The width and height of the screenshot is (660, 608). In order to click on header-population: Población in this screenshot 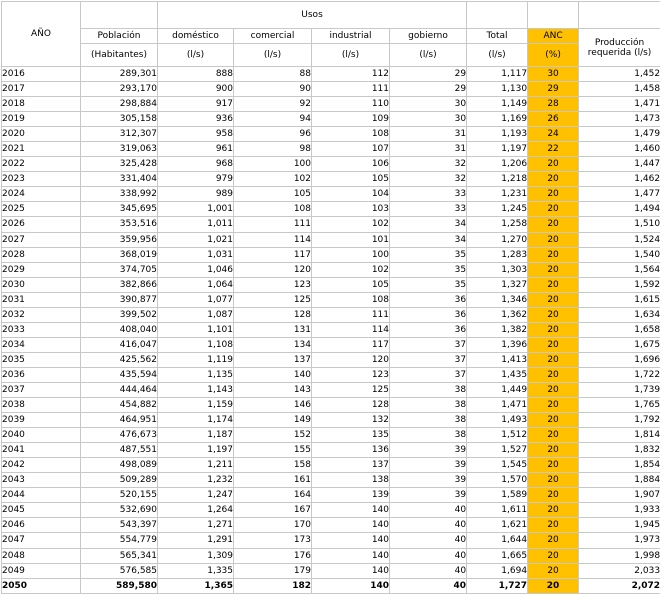, I will do `click(119, 36)`.